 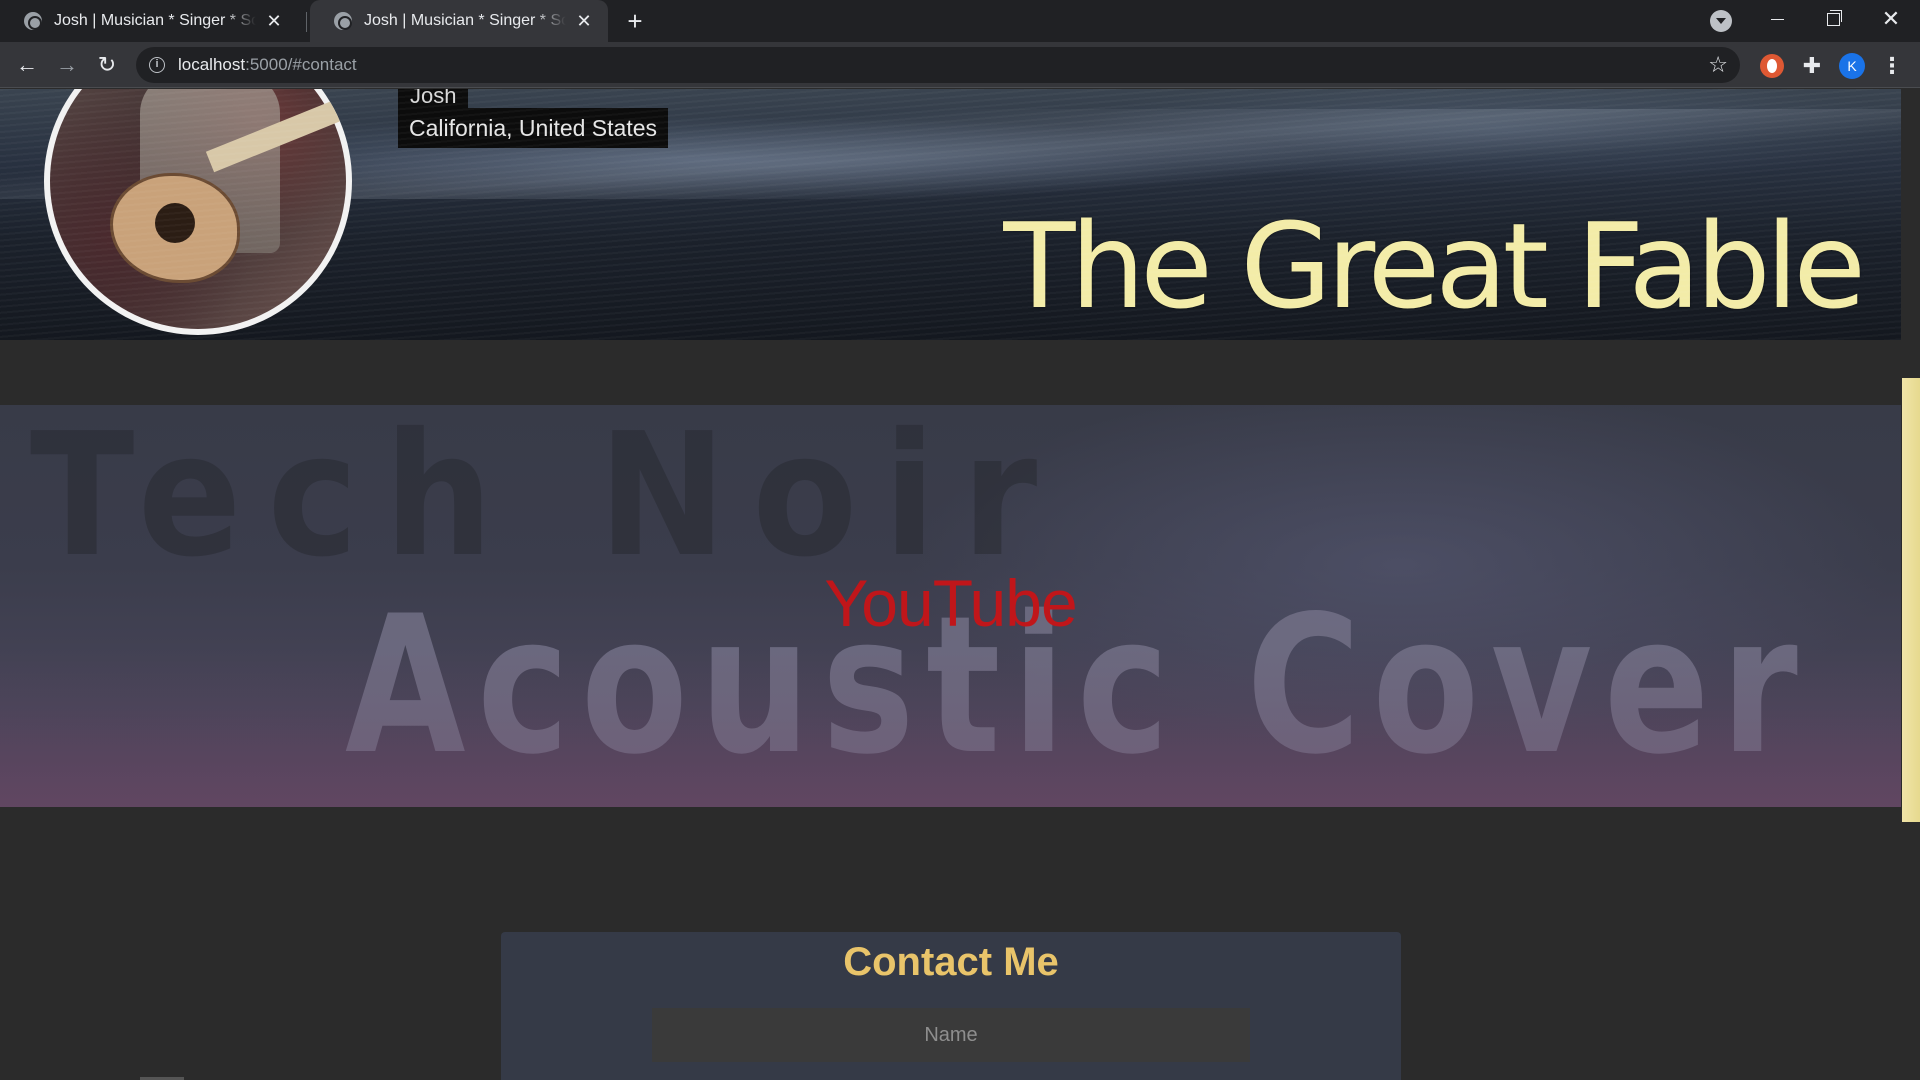 I want to click on photo-shirt, so click(x=210, y=171).